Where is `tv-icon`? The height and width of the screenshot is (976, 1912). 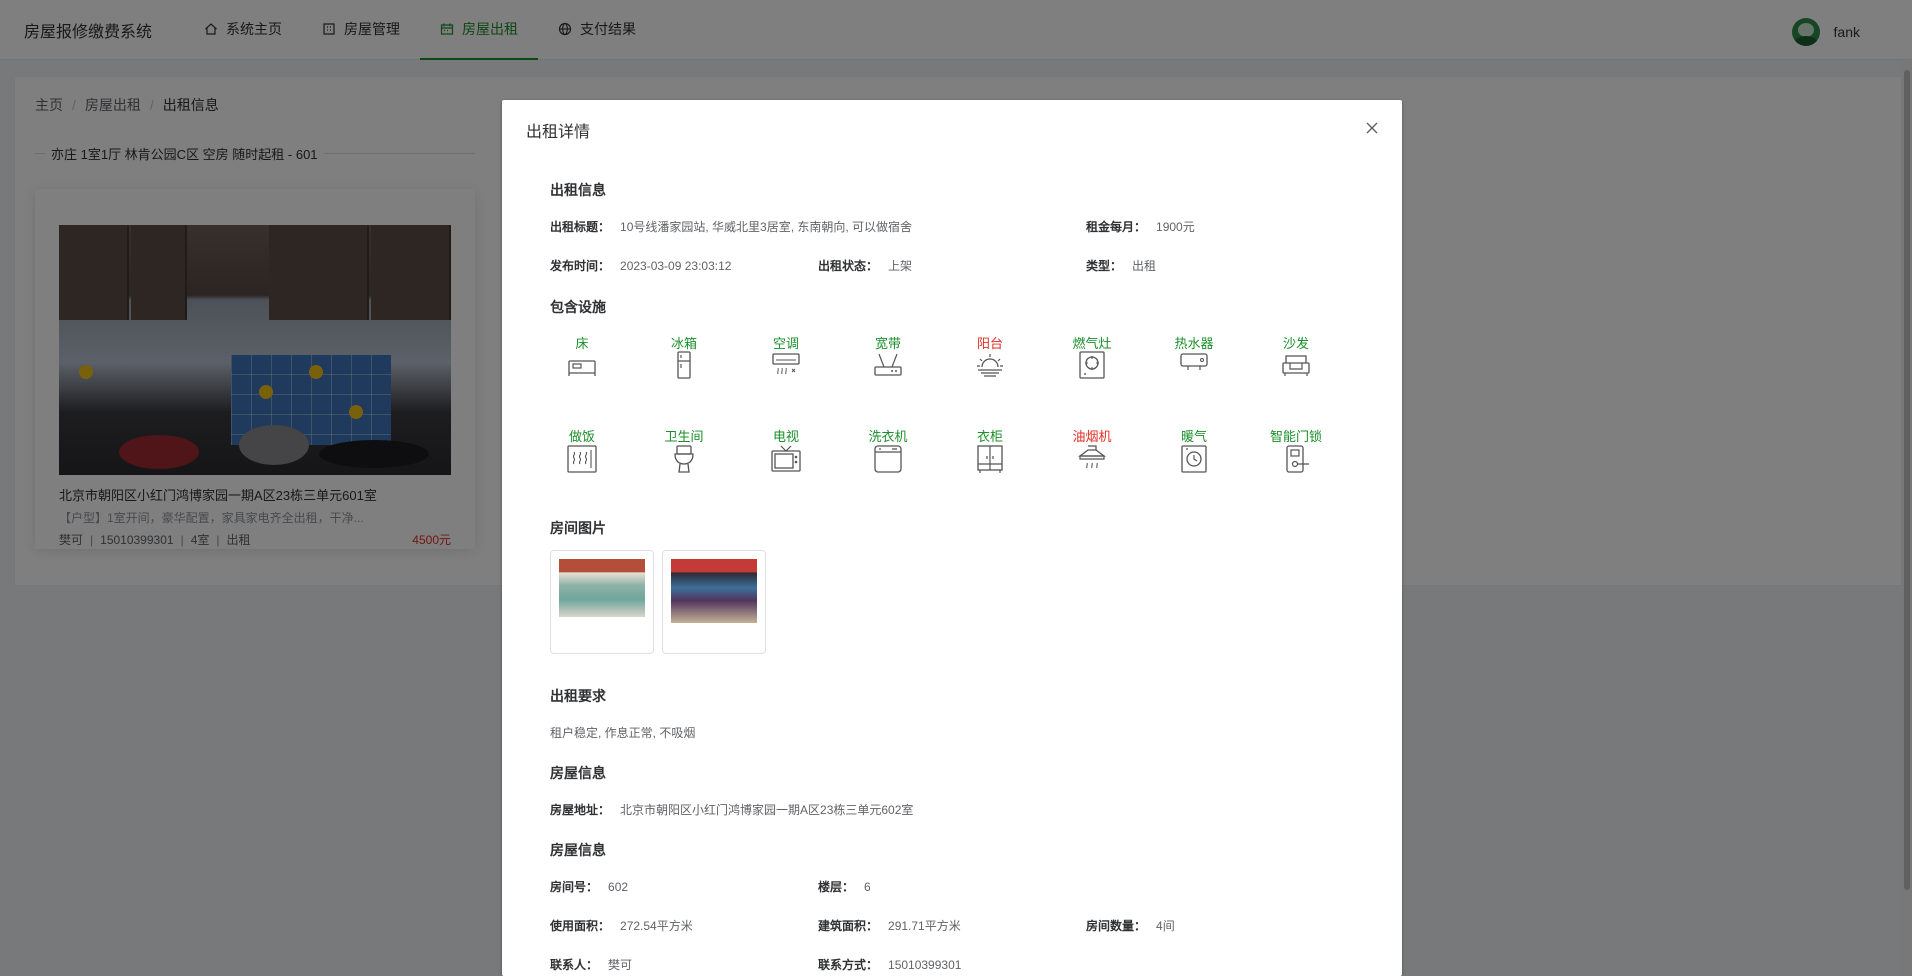 tv-icon is located at coordinates (786, 458).